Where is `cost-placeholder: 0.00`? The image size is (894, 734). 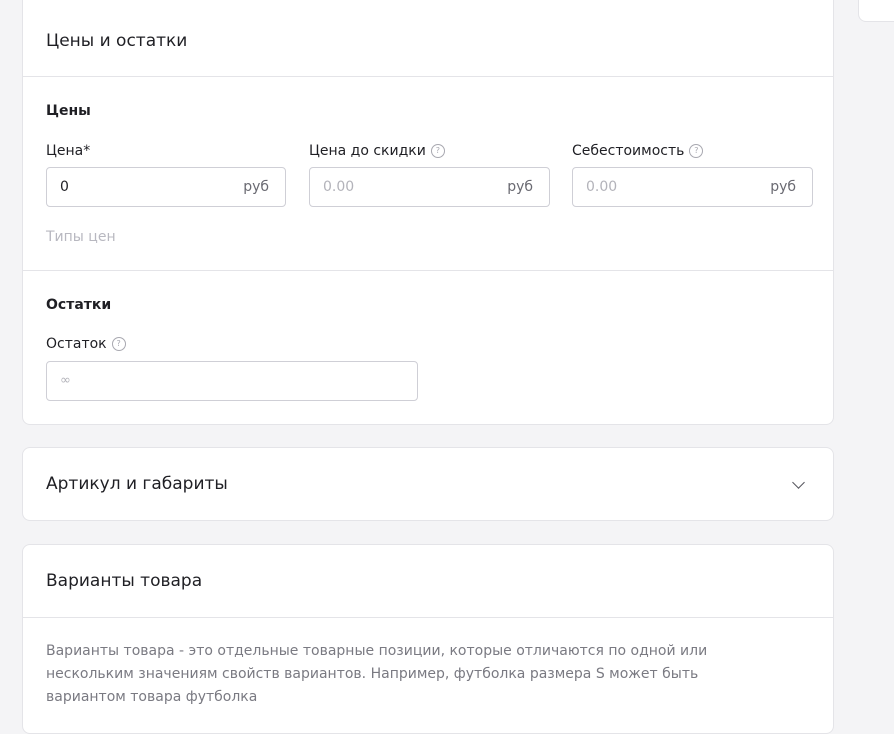
cost-placeholder: 0.00 is located at coordinates (602, 187).